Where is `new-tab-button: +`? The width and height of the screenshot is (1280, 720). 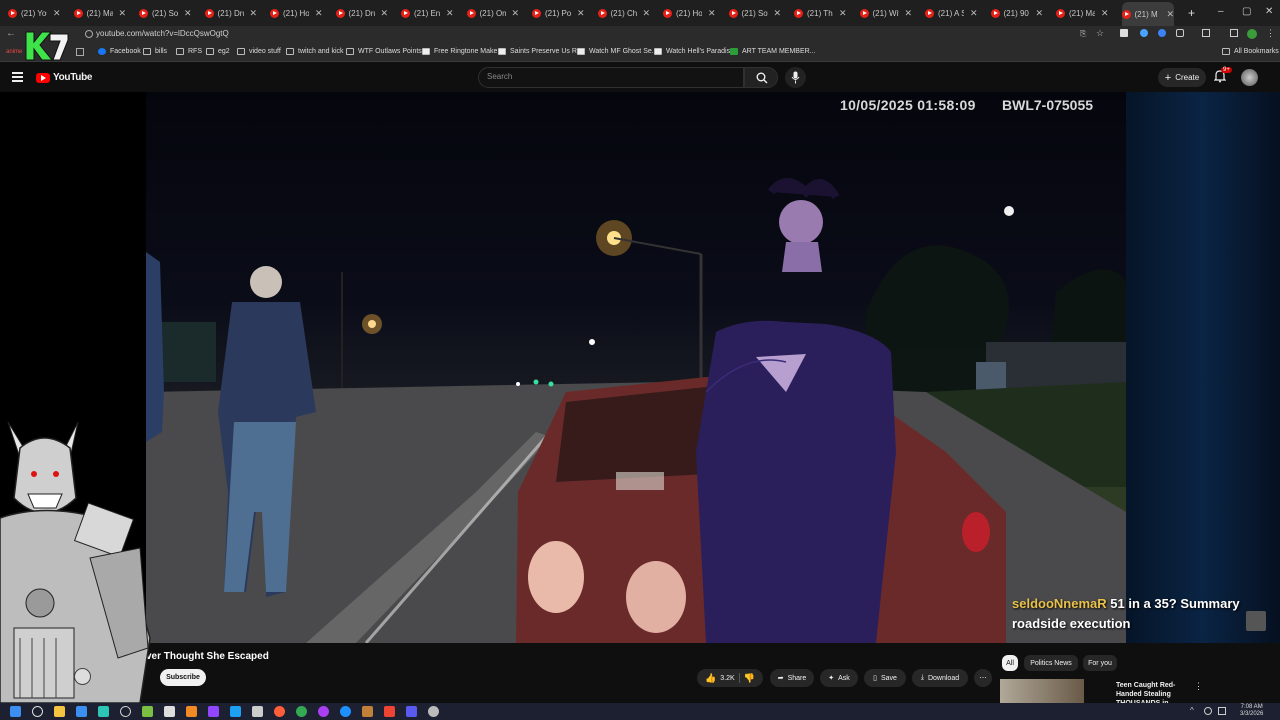
new-tab-button: + is located at coordinates (1191, 13).